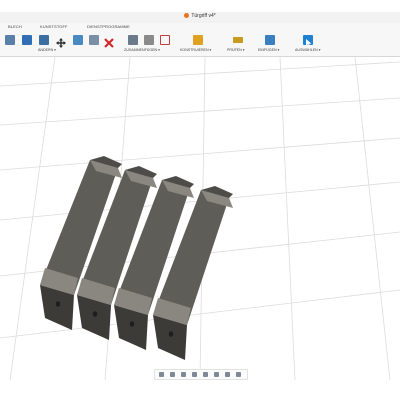 The width and height of the screenshot is (400, 400). Describe the element at coordinates (201, 374) in the screenshot. I see `navigation-bar` at that location.